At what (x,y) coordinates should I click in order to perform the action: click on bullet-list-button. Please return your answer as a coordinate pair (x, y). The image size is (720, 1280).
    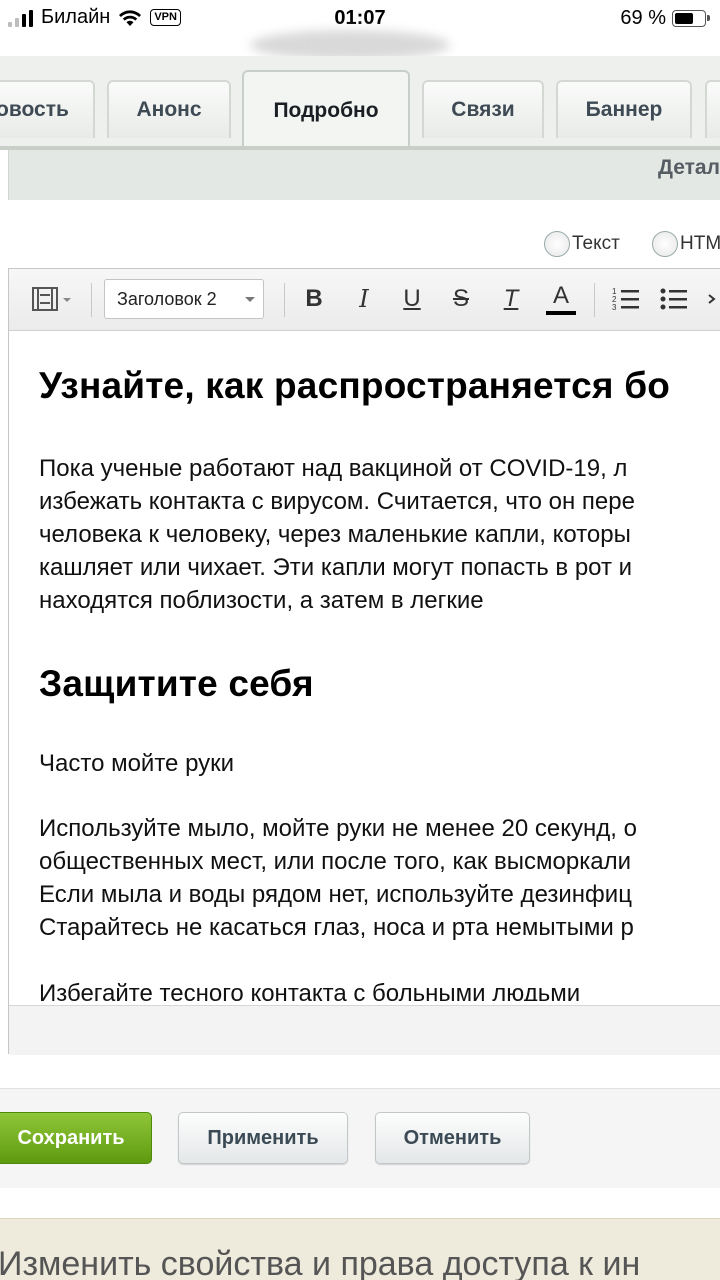
    Looking at the image, I should click on (674, 299).